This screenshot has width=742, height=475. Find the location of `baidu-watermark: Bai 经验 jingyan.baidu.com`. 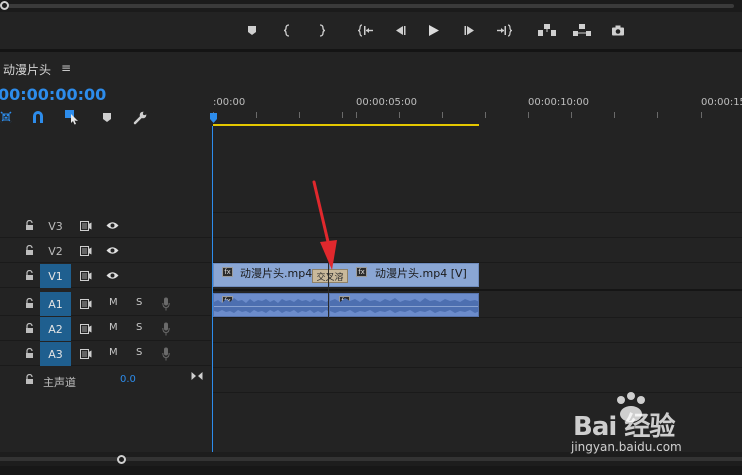

baidu-watermark: Bai 经验 jingyan.baidu.com is located at coordinates (652, 427).